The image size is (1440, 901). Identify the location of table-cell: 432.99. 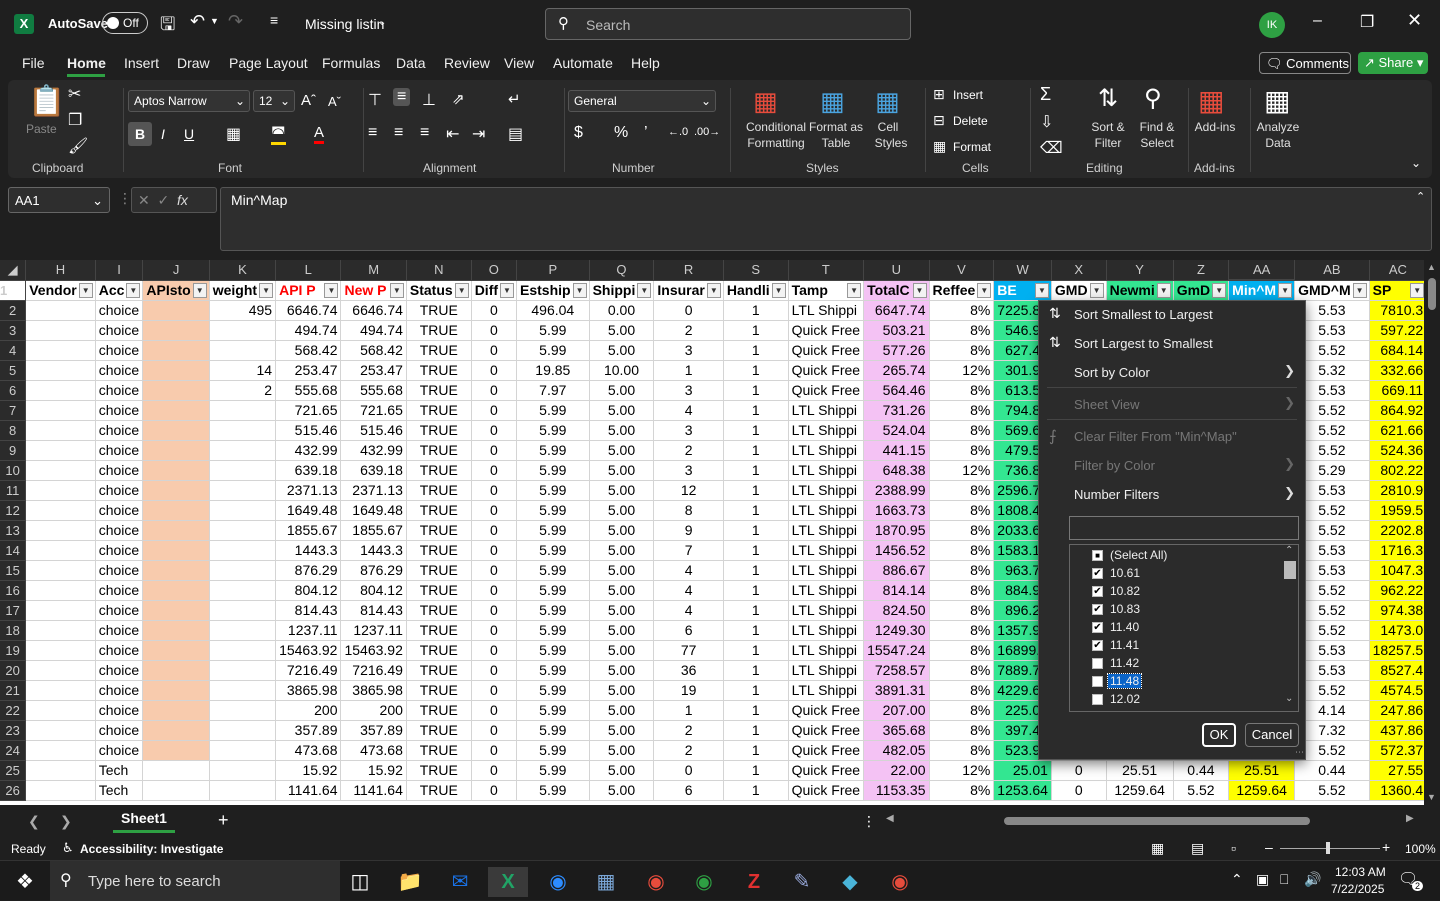
(373, 450).